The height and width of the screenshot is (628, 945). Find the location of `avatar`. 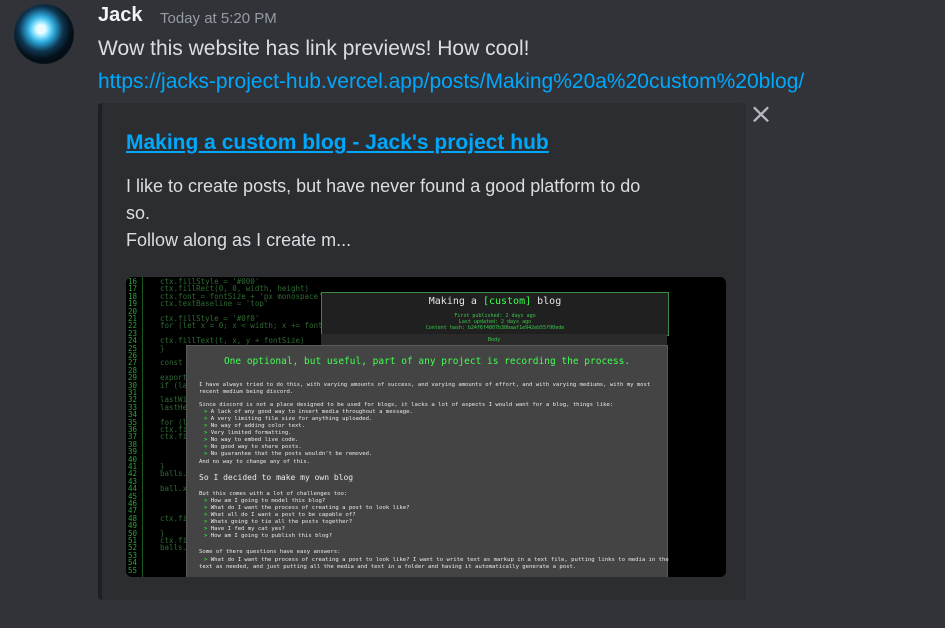

avatar is located at coordinates (44, 34).